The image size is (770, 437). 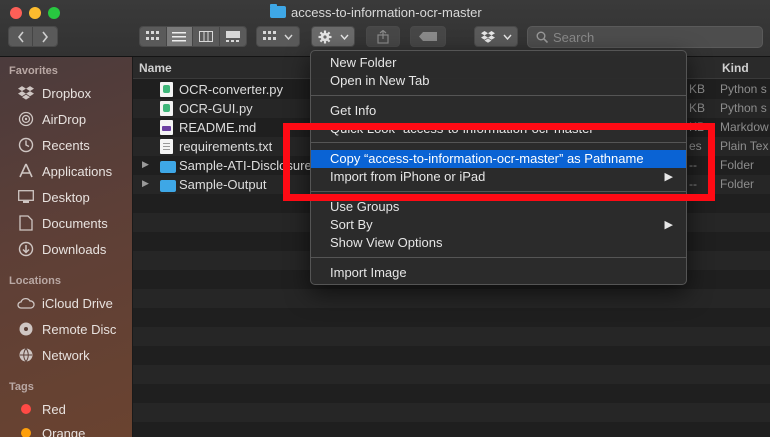 I want to click on airdrop-icon, so click(x=26, y=119).